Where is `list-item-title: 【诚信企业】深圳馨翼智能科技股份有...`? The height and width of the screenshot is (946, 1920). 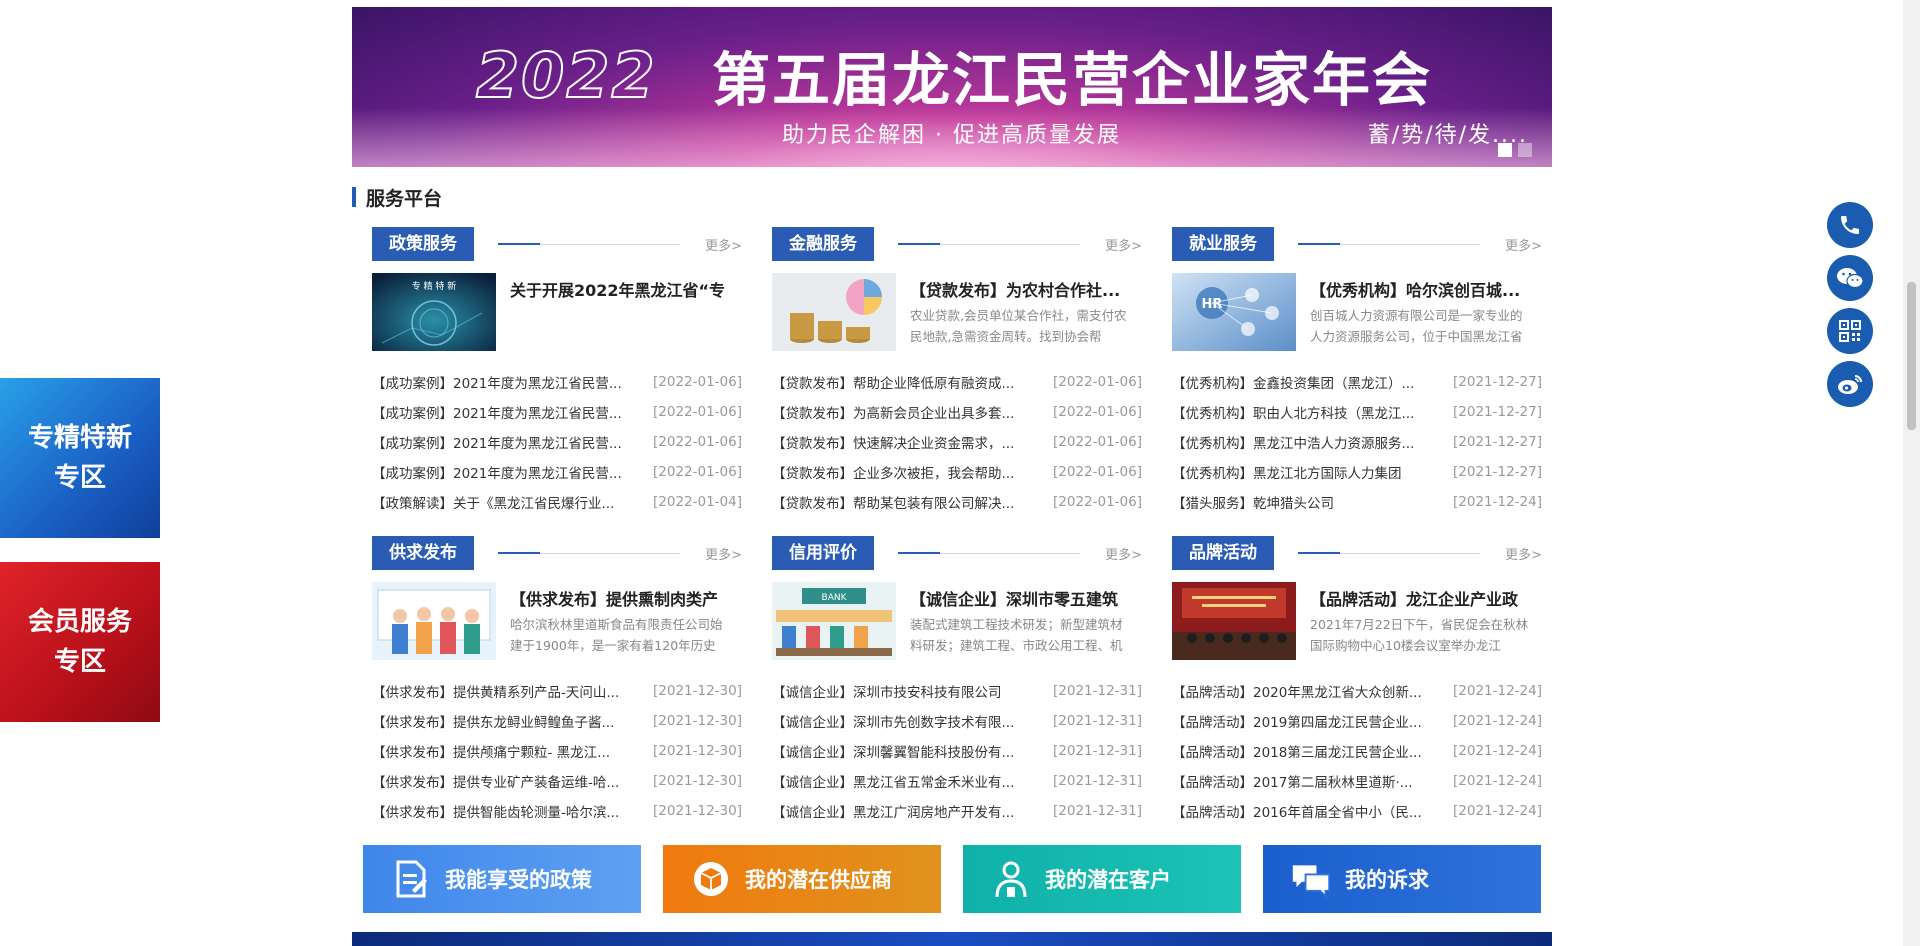 list-item-title: 【诚信企业】深圳馨翼智能科技股份有... is located at coordinates (912, 751).